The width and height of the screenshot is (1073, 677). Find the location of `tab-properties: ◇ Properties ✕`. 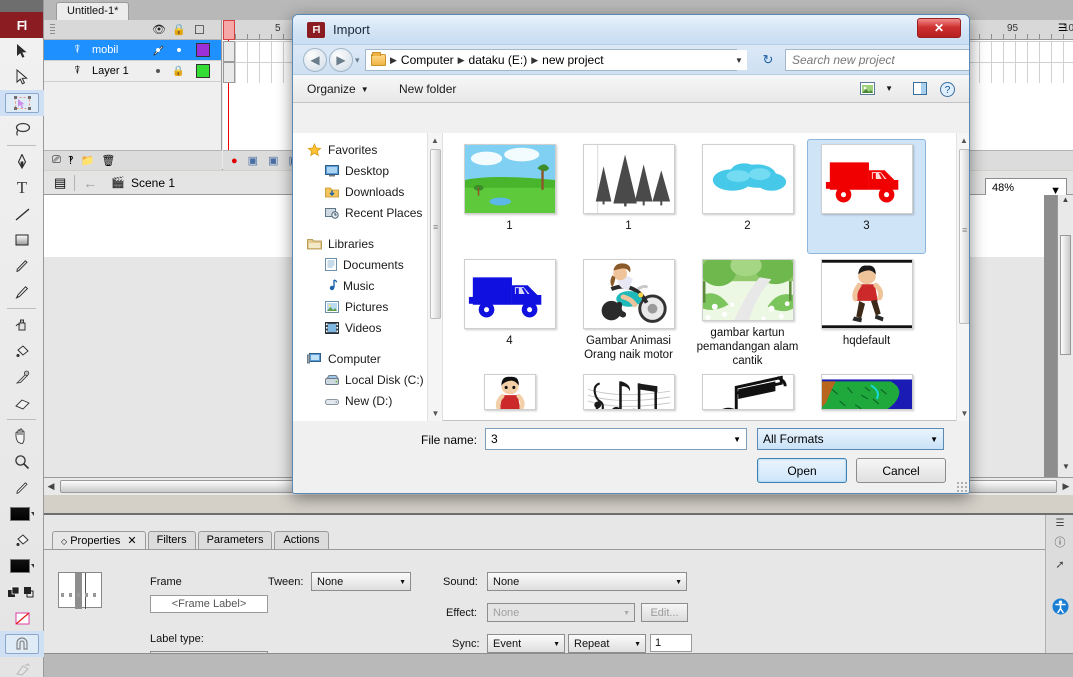

tab-properties: ◇ Properties ✕ is located at coordinates (99, 540).